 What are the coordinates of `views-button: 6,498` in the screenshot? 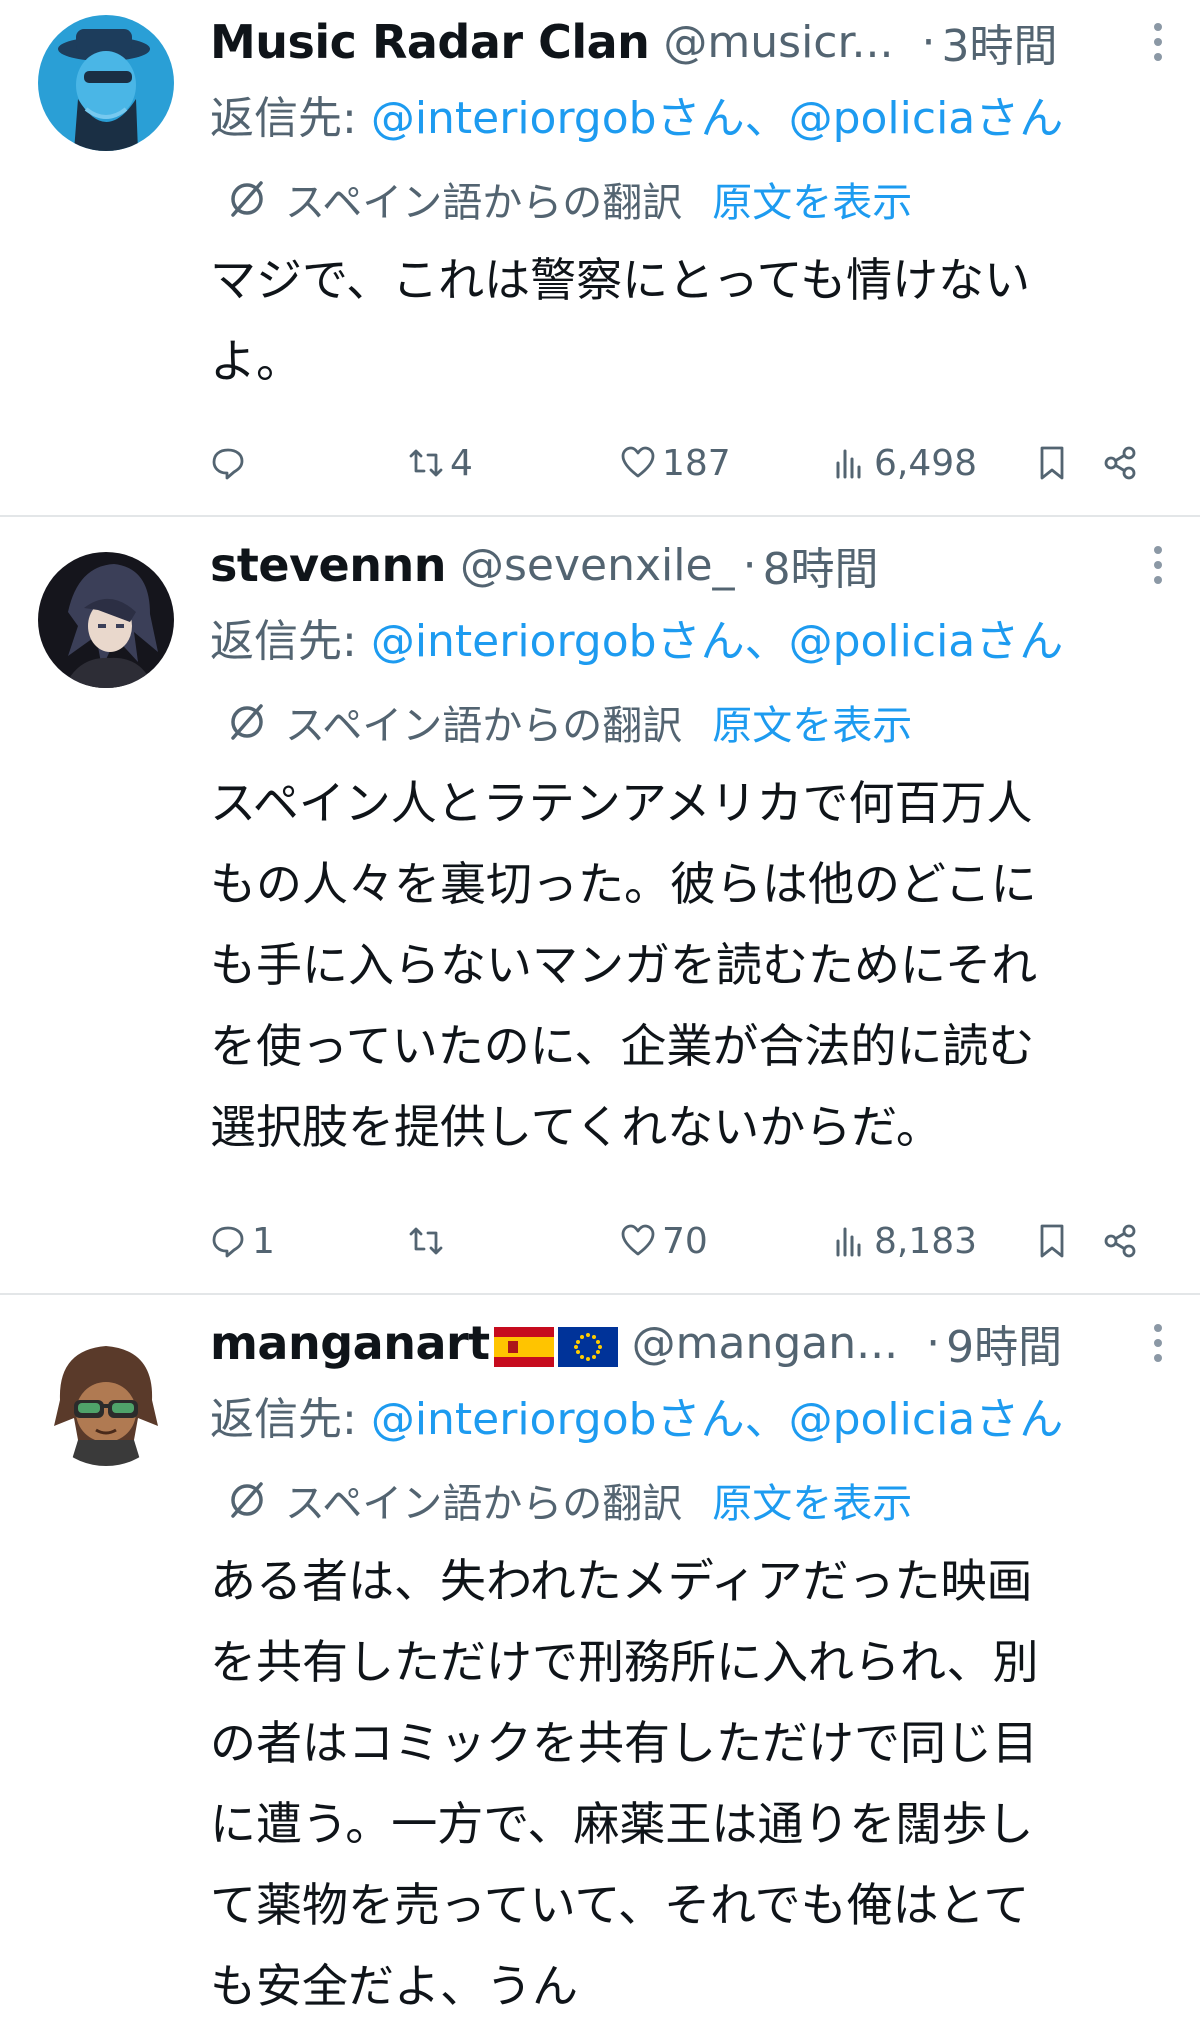 It's located at (904, 463).